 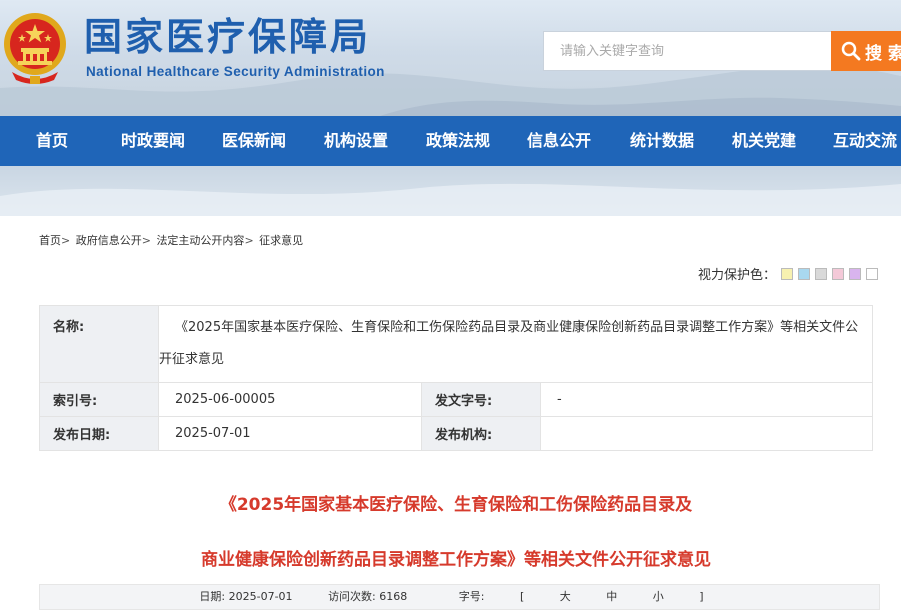 I want to click on swatch-yellow, so click(x=787, y=273).